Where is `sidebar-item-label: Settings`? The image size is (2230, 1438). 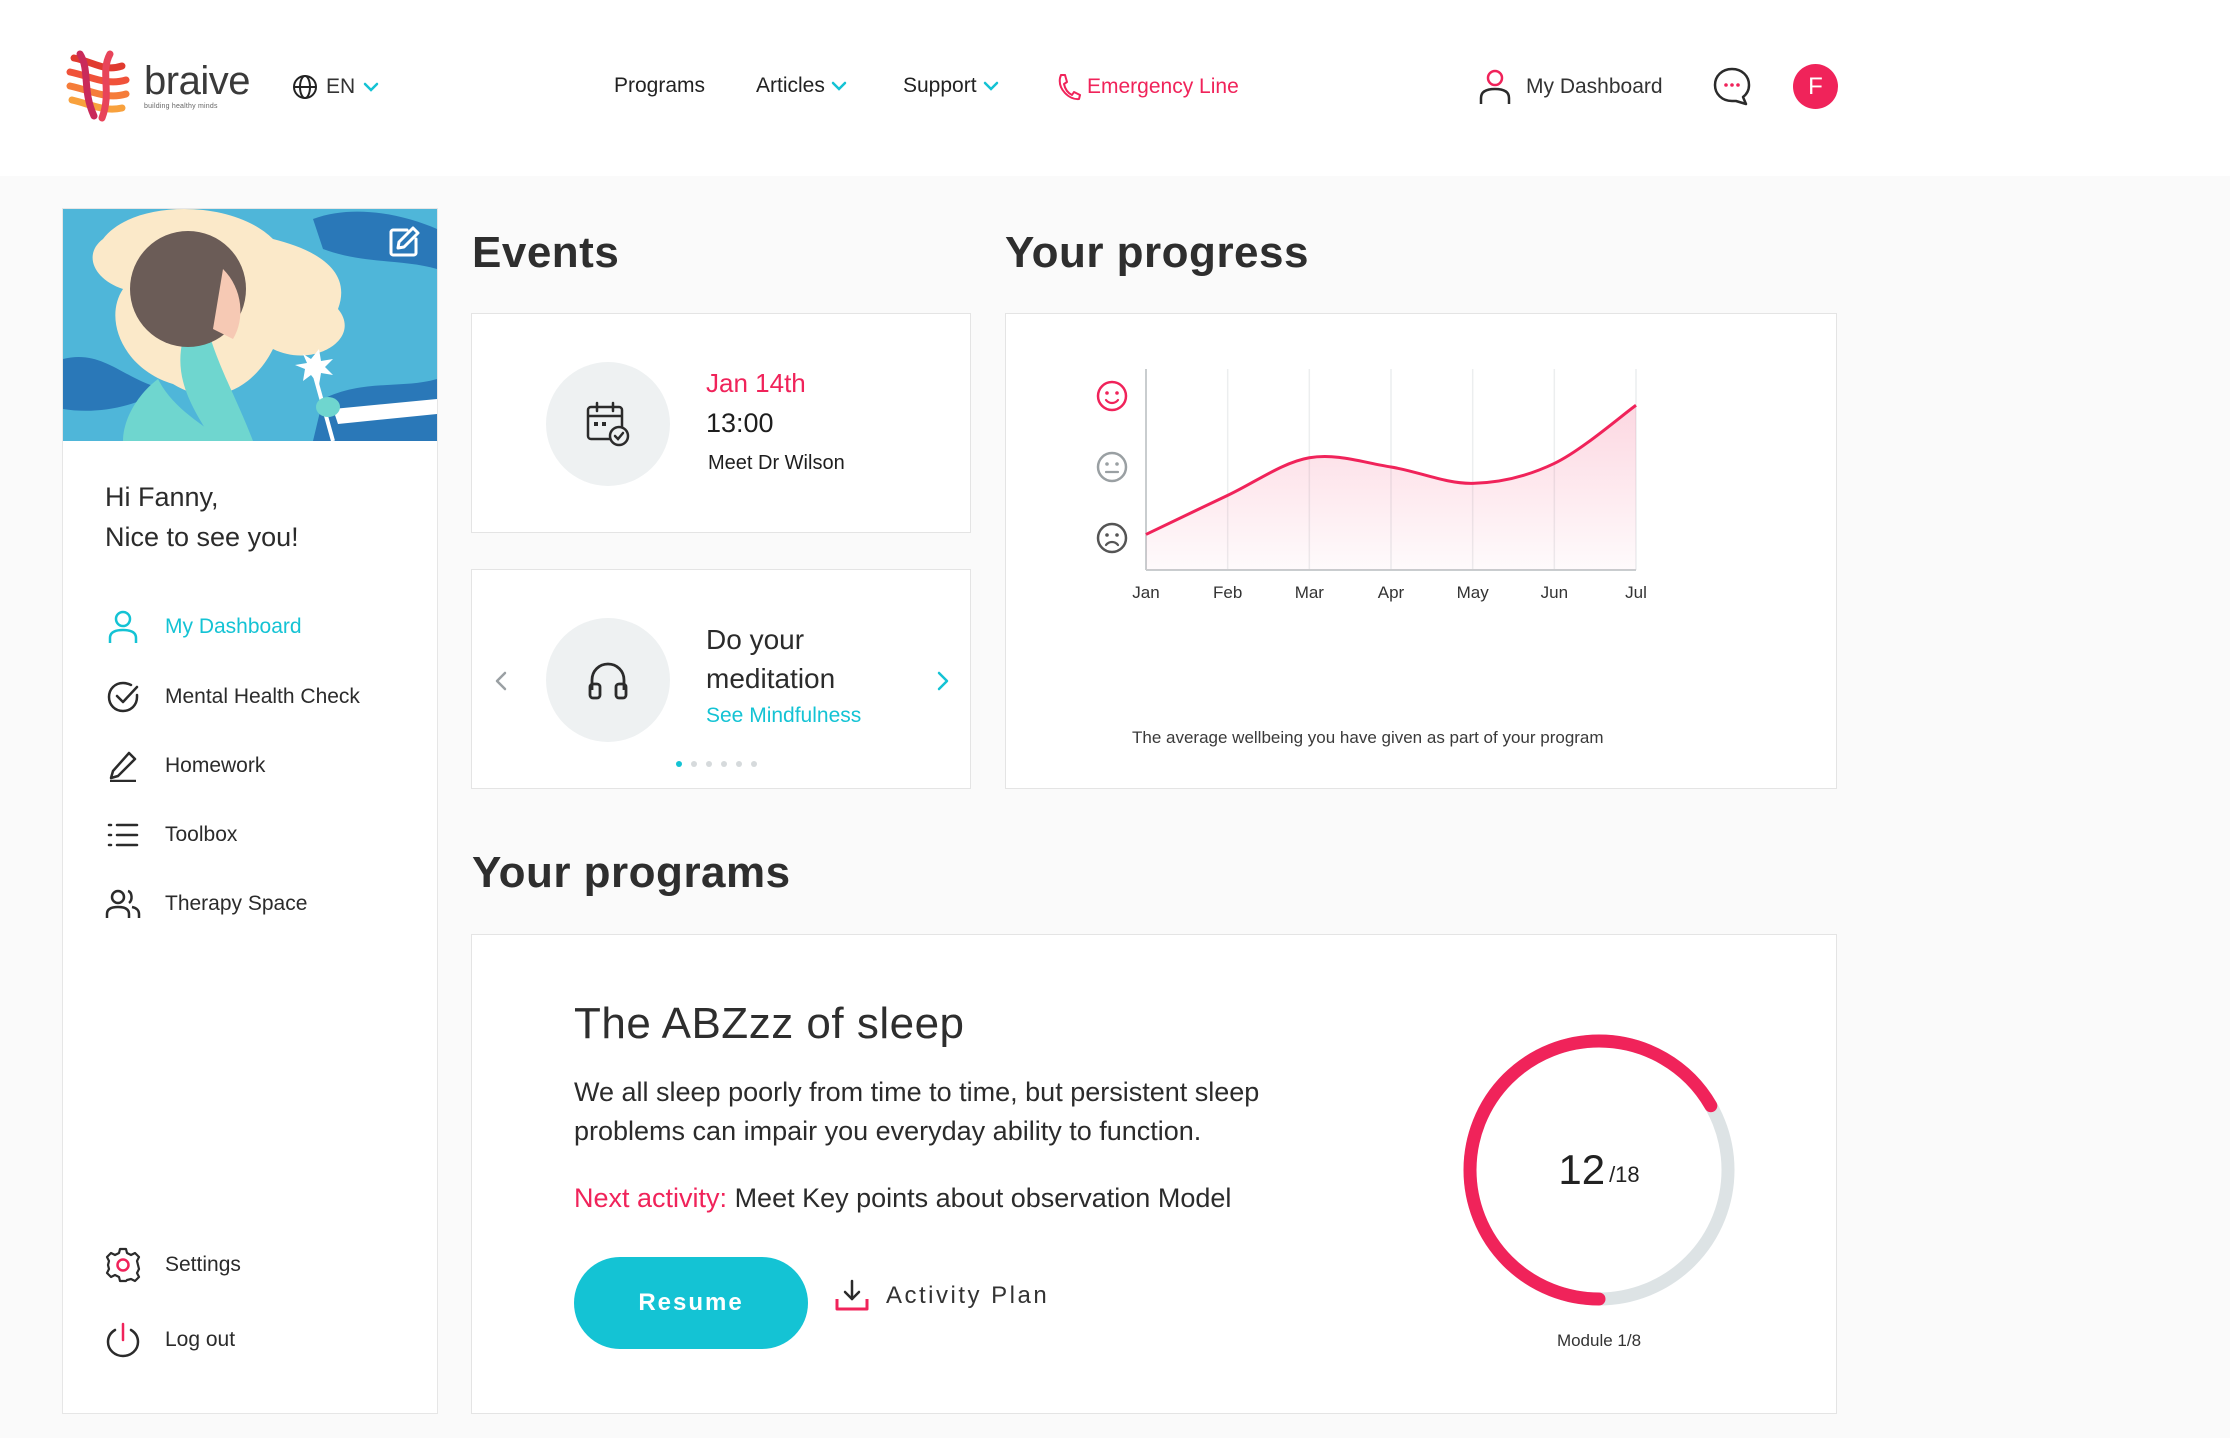
sidebar-item-label: Settings is located at coordinates (203, 1264).